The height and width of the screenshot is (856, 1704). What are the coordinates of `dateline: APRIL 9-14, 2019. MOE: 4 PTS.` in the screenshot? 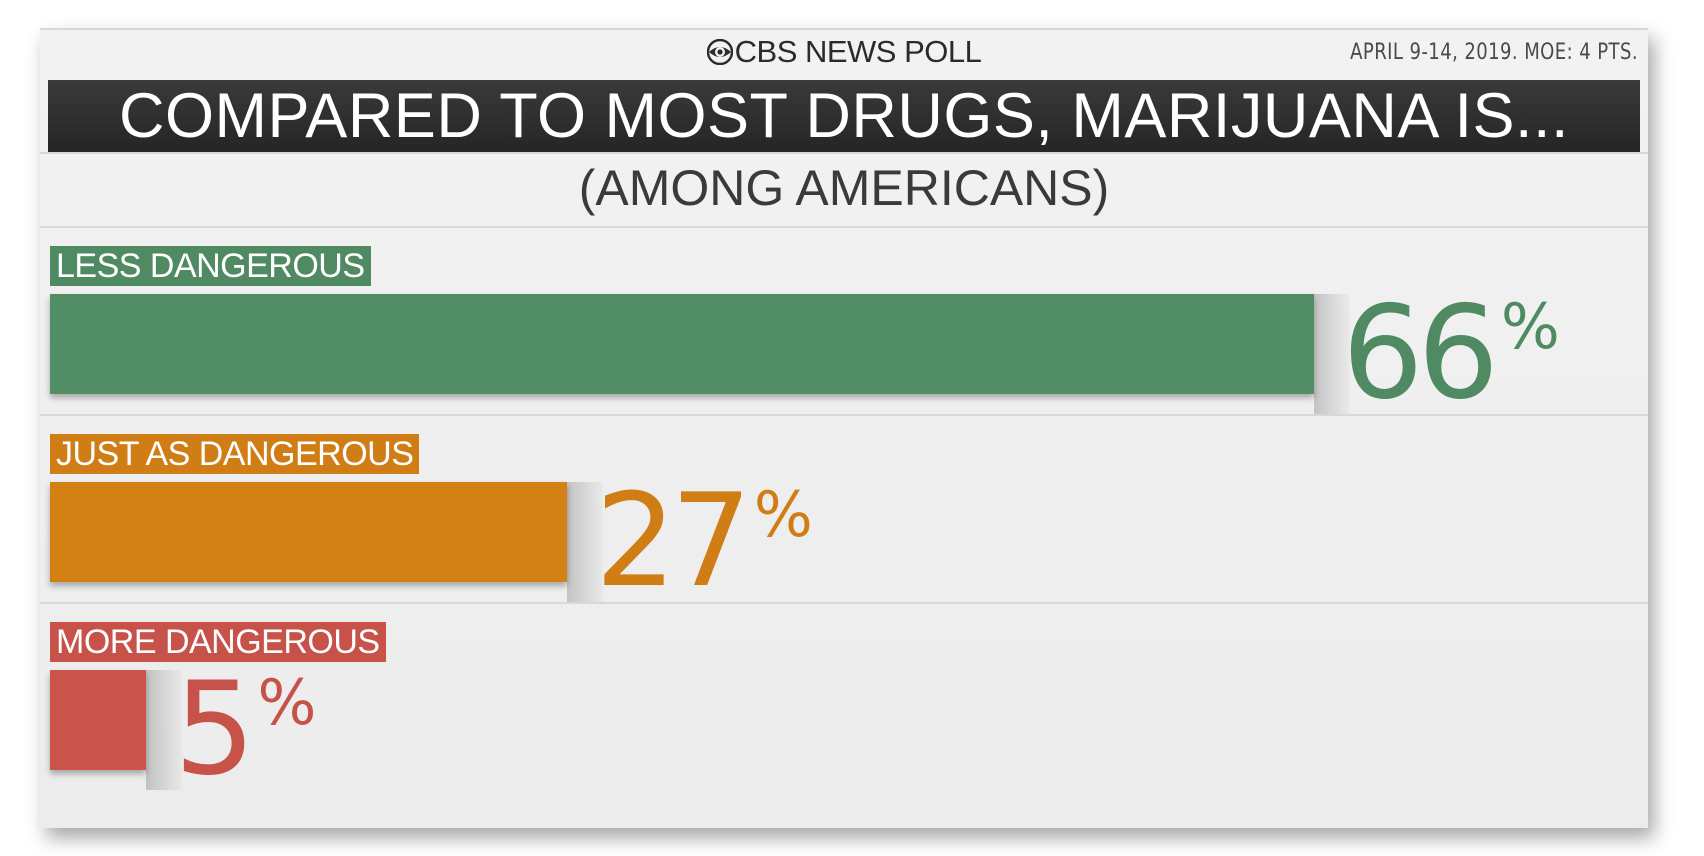 It's located at (1494, 52).